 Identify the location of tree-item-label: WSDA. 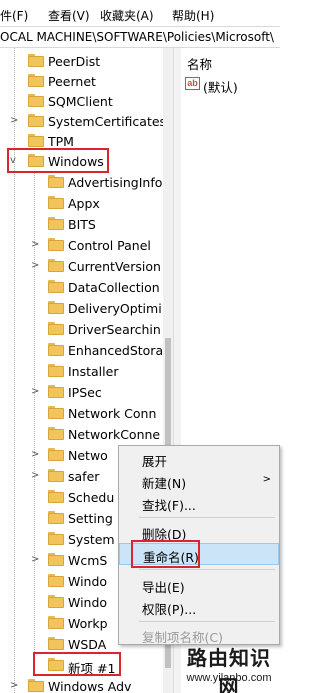
(87, 644).